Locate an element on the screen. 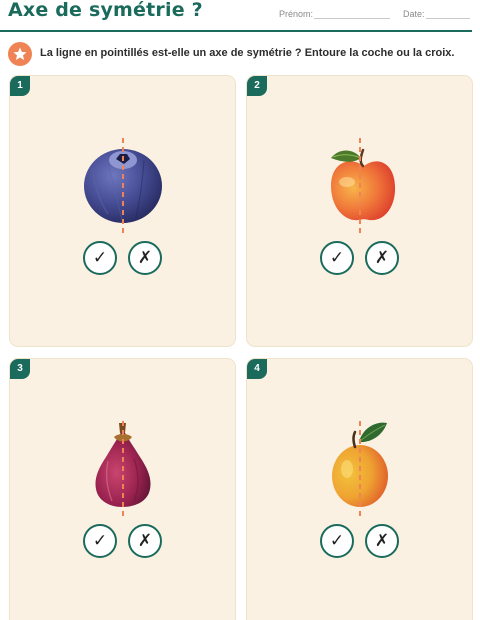  card-number-badge: 3 is located at coordinates (20, 369).